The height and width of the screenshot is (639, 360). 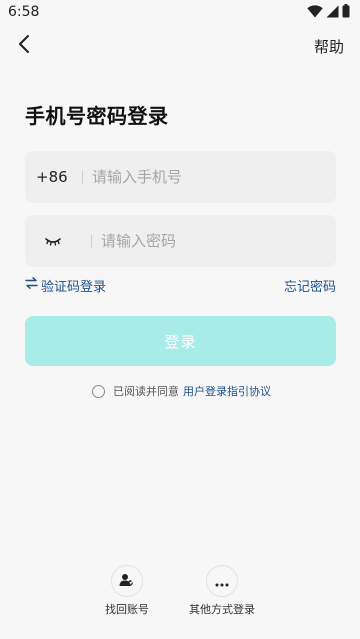 I want to click on chevron-left-icon, so click(x=24, y=46).